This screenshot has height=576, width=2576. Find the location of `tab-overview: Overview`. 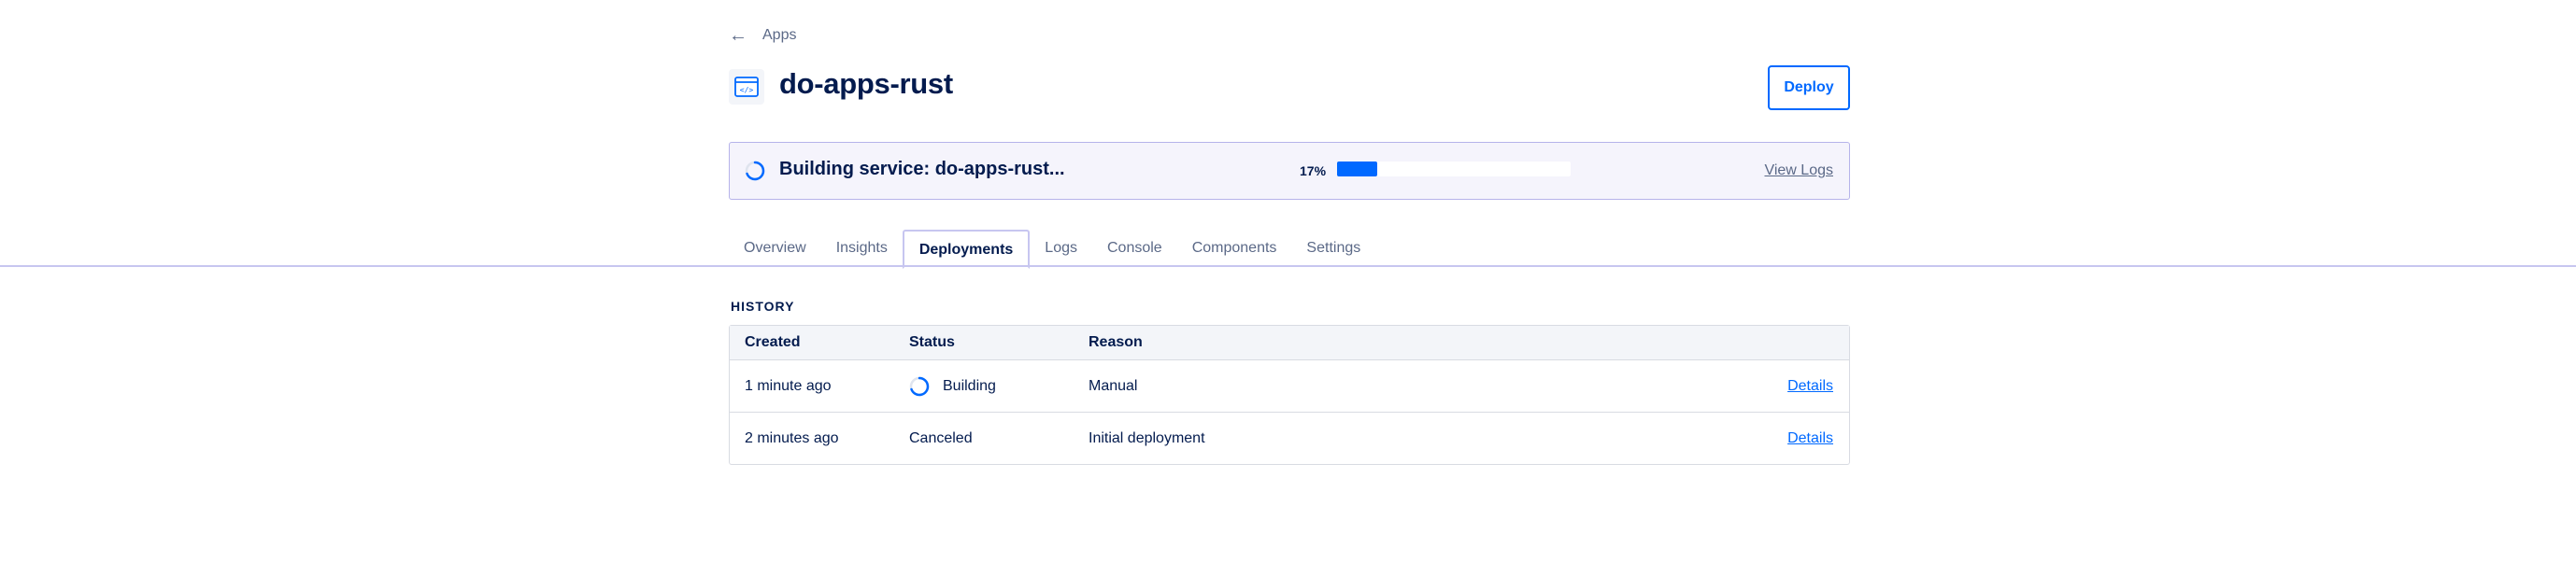

tab-overview: Overview is located at coordinates (775, 248).